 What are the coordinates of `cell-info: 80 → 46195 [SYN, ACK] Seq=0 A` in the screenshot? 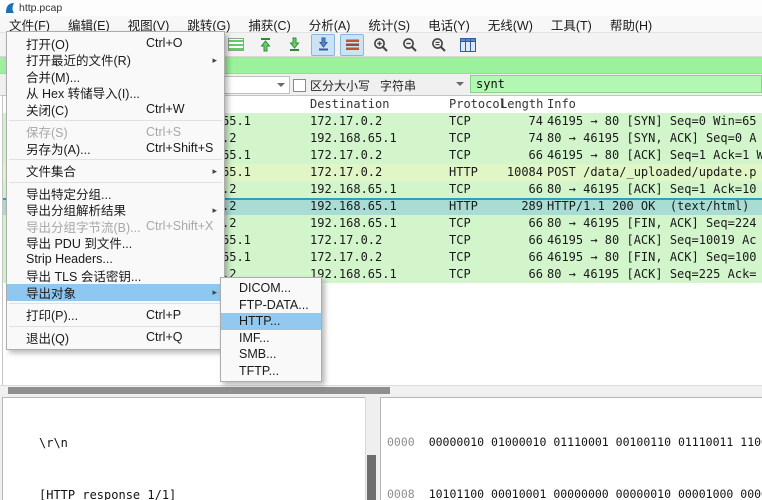 It's located at (652, 138).